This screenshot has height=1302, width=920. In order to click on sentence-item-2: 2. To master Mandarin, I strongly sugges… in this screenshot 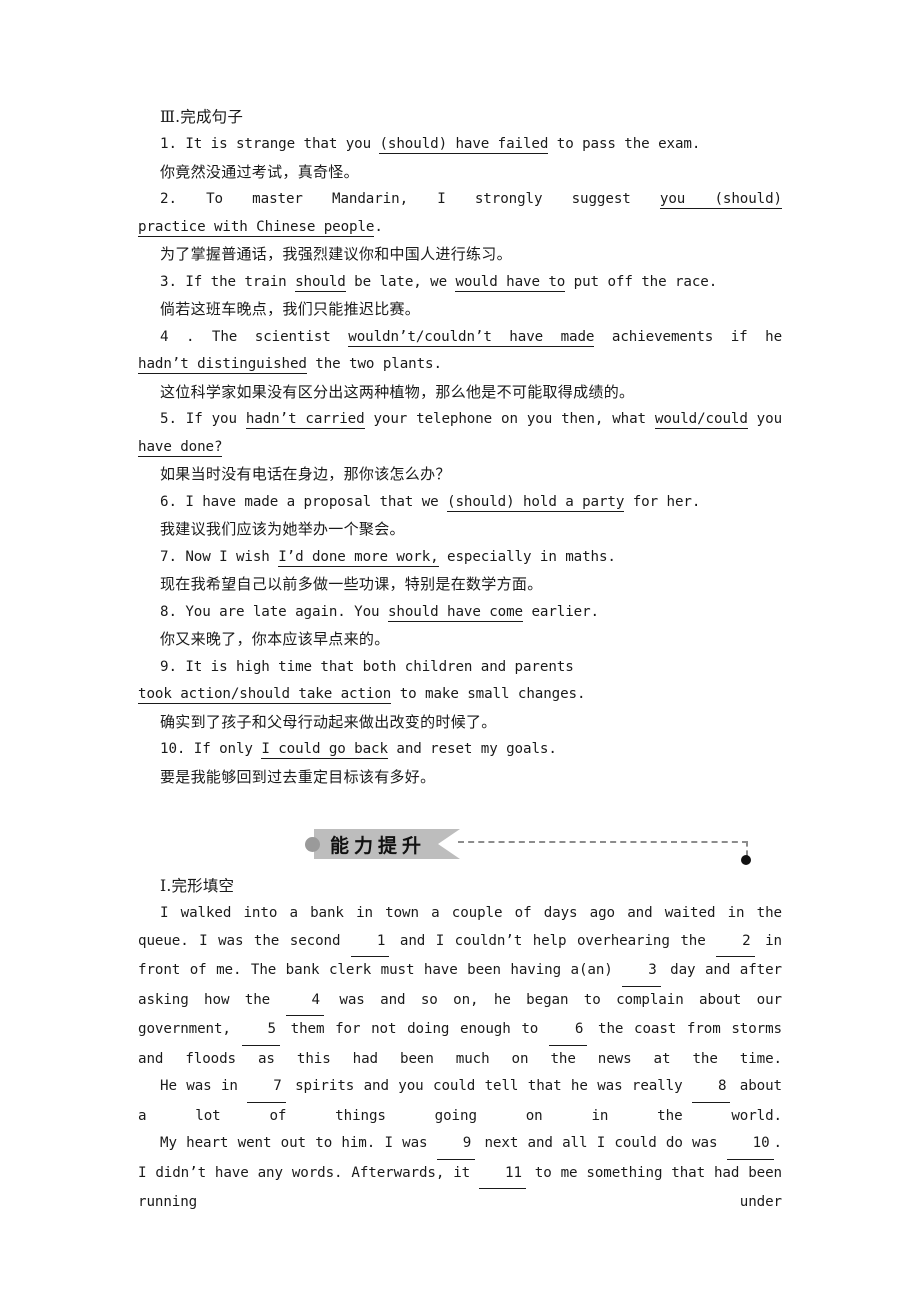, I will do `click(460, 227)`.